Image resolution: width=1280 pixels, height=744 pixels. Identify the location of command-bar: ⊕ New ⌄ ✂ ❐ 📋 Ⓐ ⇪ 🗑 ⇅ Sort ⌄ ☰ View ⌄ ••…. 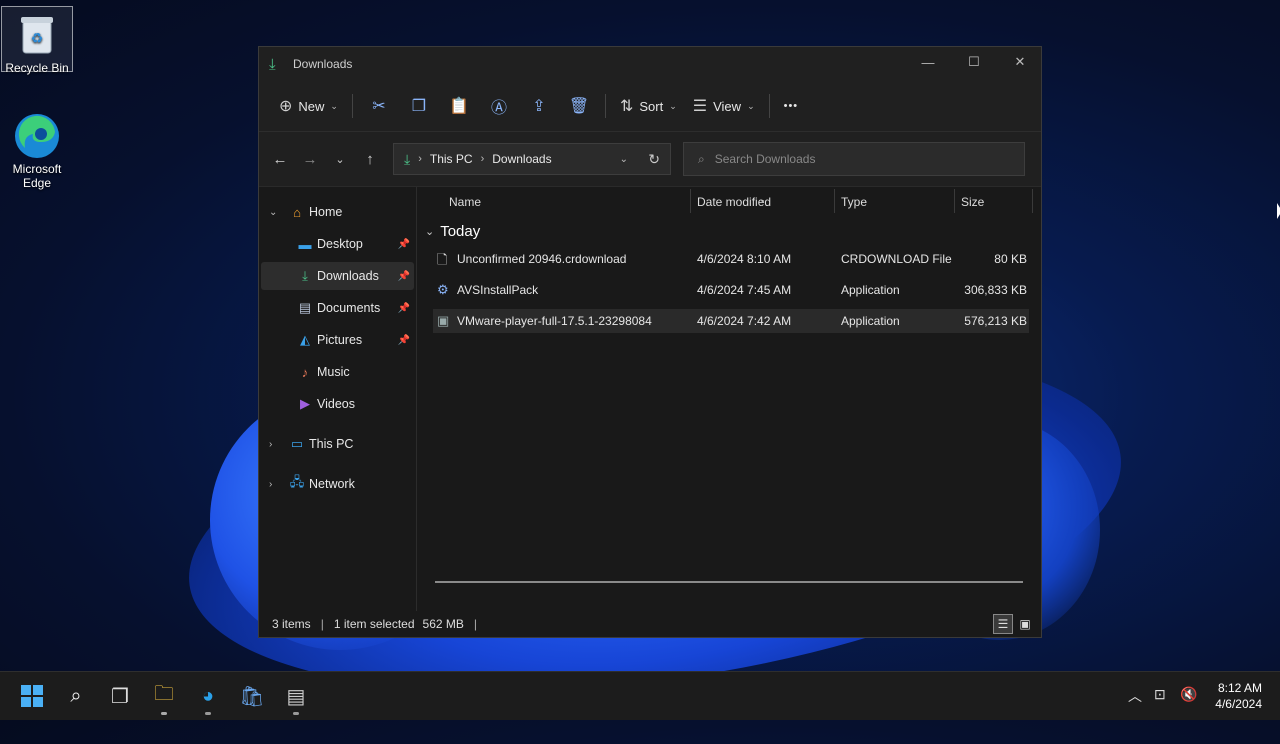
(650, 106).